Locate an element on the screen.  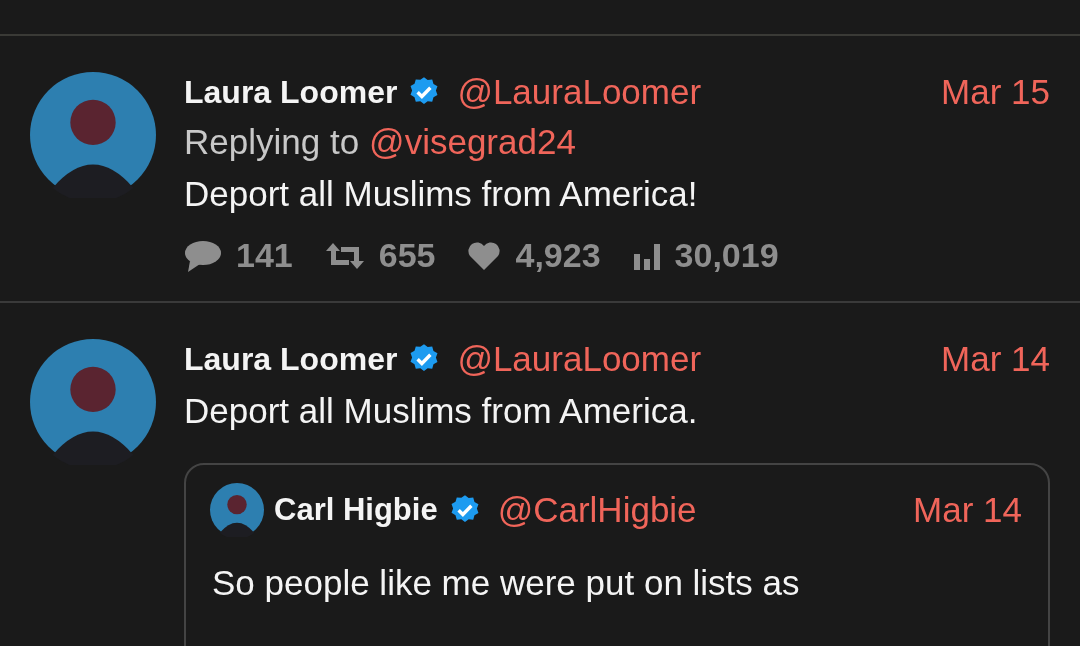
stat-count: 655 is located at coordinates (407, 255).